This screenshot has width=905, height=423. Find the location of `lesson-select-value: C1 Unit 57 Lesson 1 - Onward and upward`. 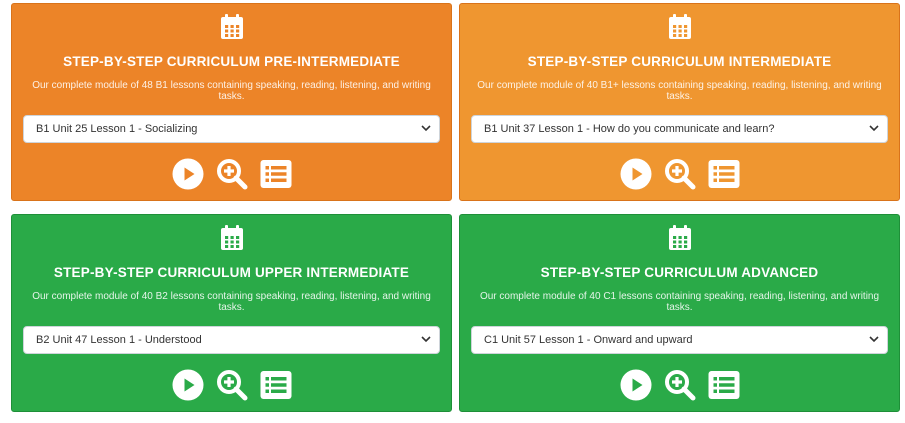

lesson-select-value: C1 Unit 57 Lesson 1 - Onward and upward is located at coordinates (588, 340).